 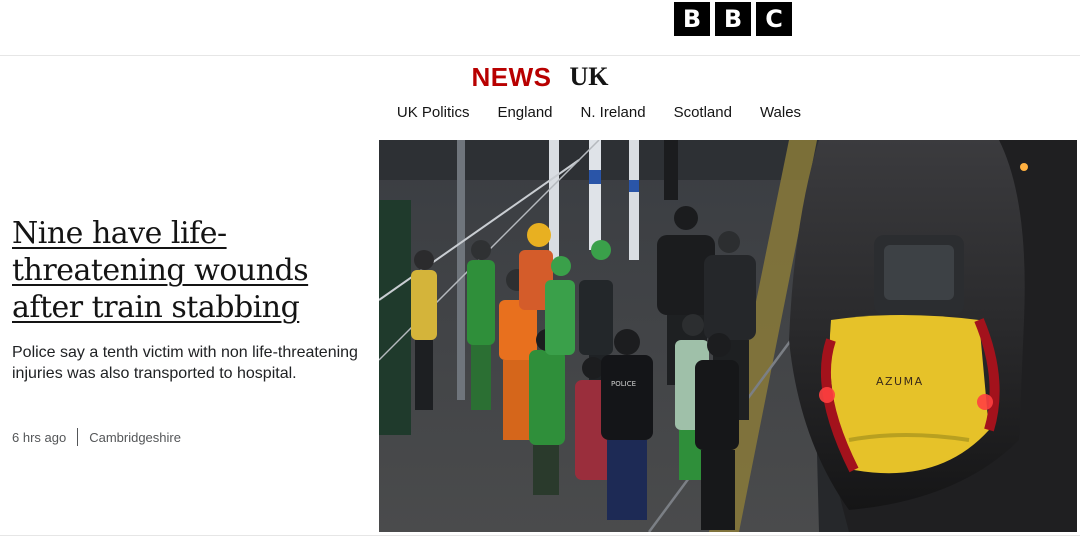 I want to click on bbc-logo-letter-c: C, so click(x=774, y=19).